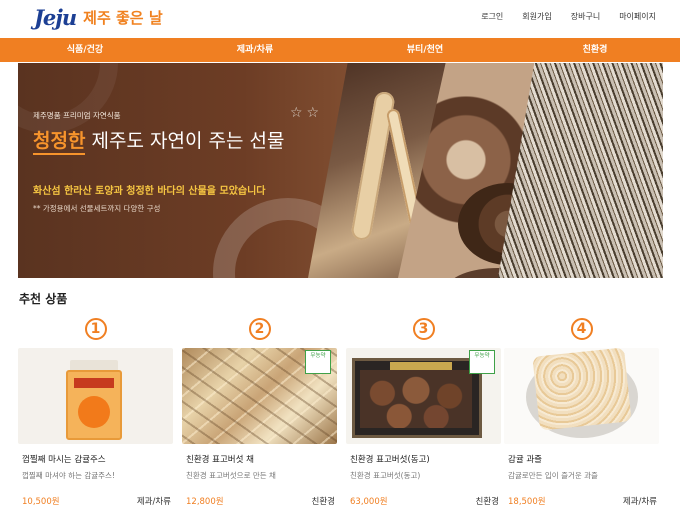  What do you see at coordinates (255, 50) in the screenshot?
I see `nav-item-snacks: 제과/차류` at bounding box center [255, 50].